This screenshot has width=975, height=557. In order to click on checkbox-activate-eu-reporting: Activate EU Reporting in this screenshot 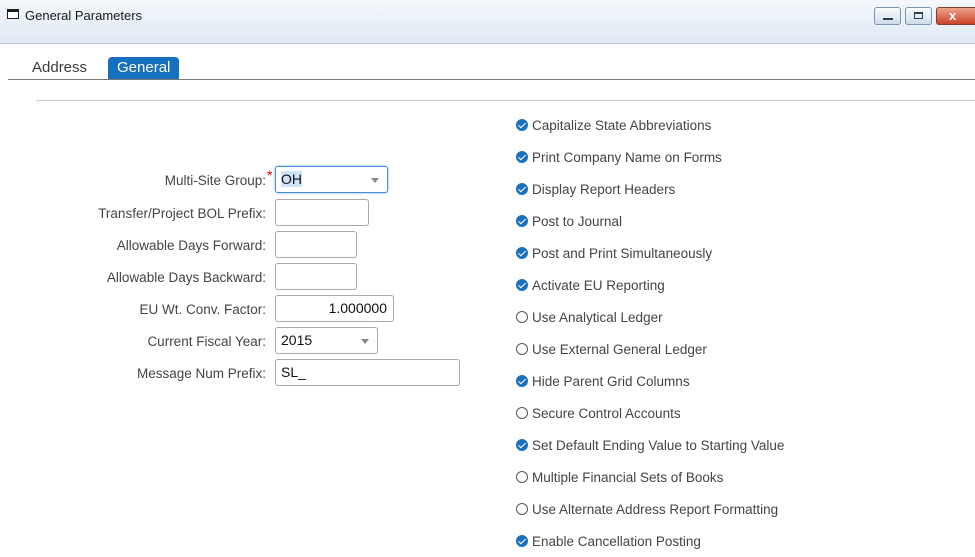, I will do `click(590, 286)`.